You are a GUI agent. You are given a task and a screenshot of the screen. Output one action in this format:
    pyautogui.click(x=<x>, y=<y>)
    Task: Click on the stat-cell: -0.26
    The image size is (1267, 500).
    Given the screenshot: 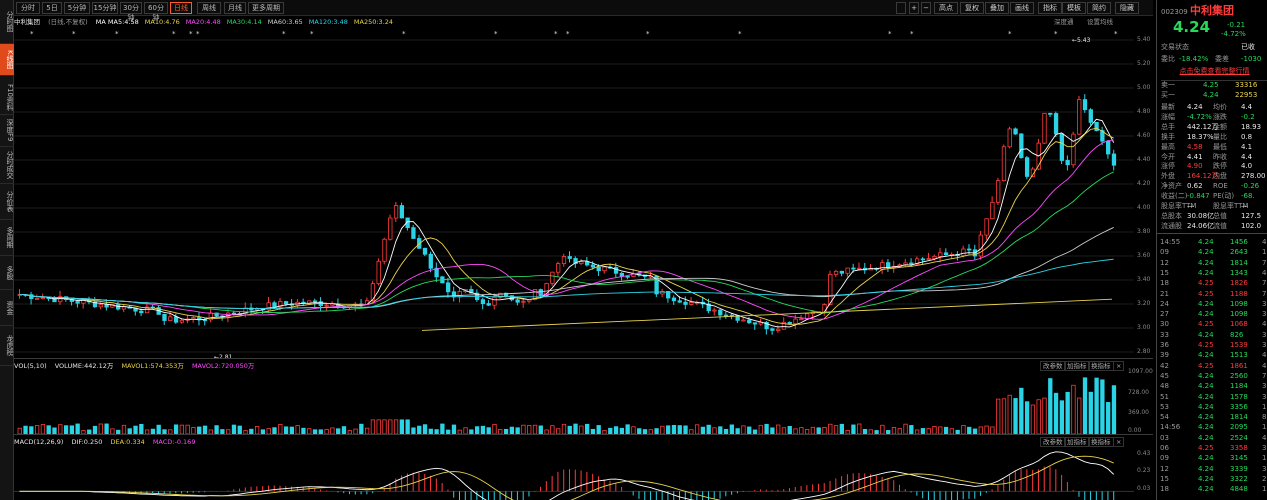 What is the action you would take?
    pyautogui.click(x=1250, y=186)
    